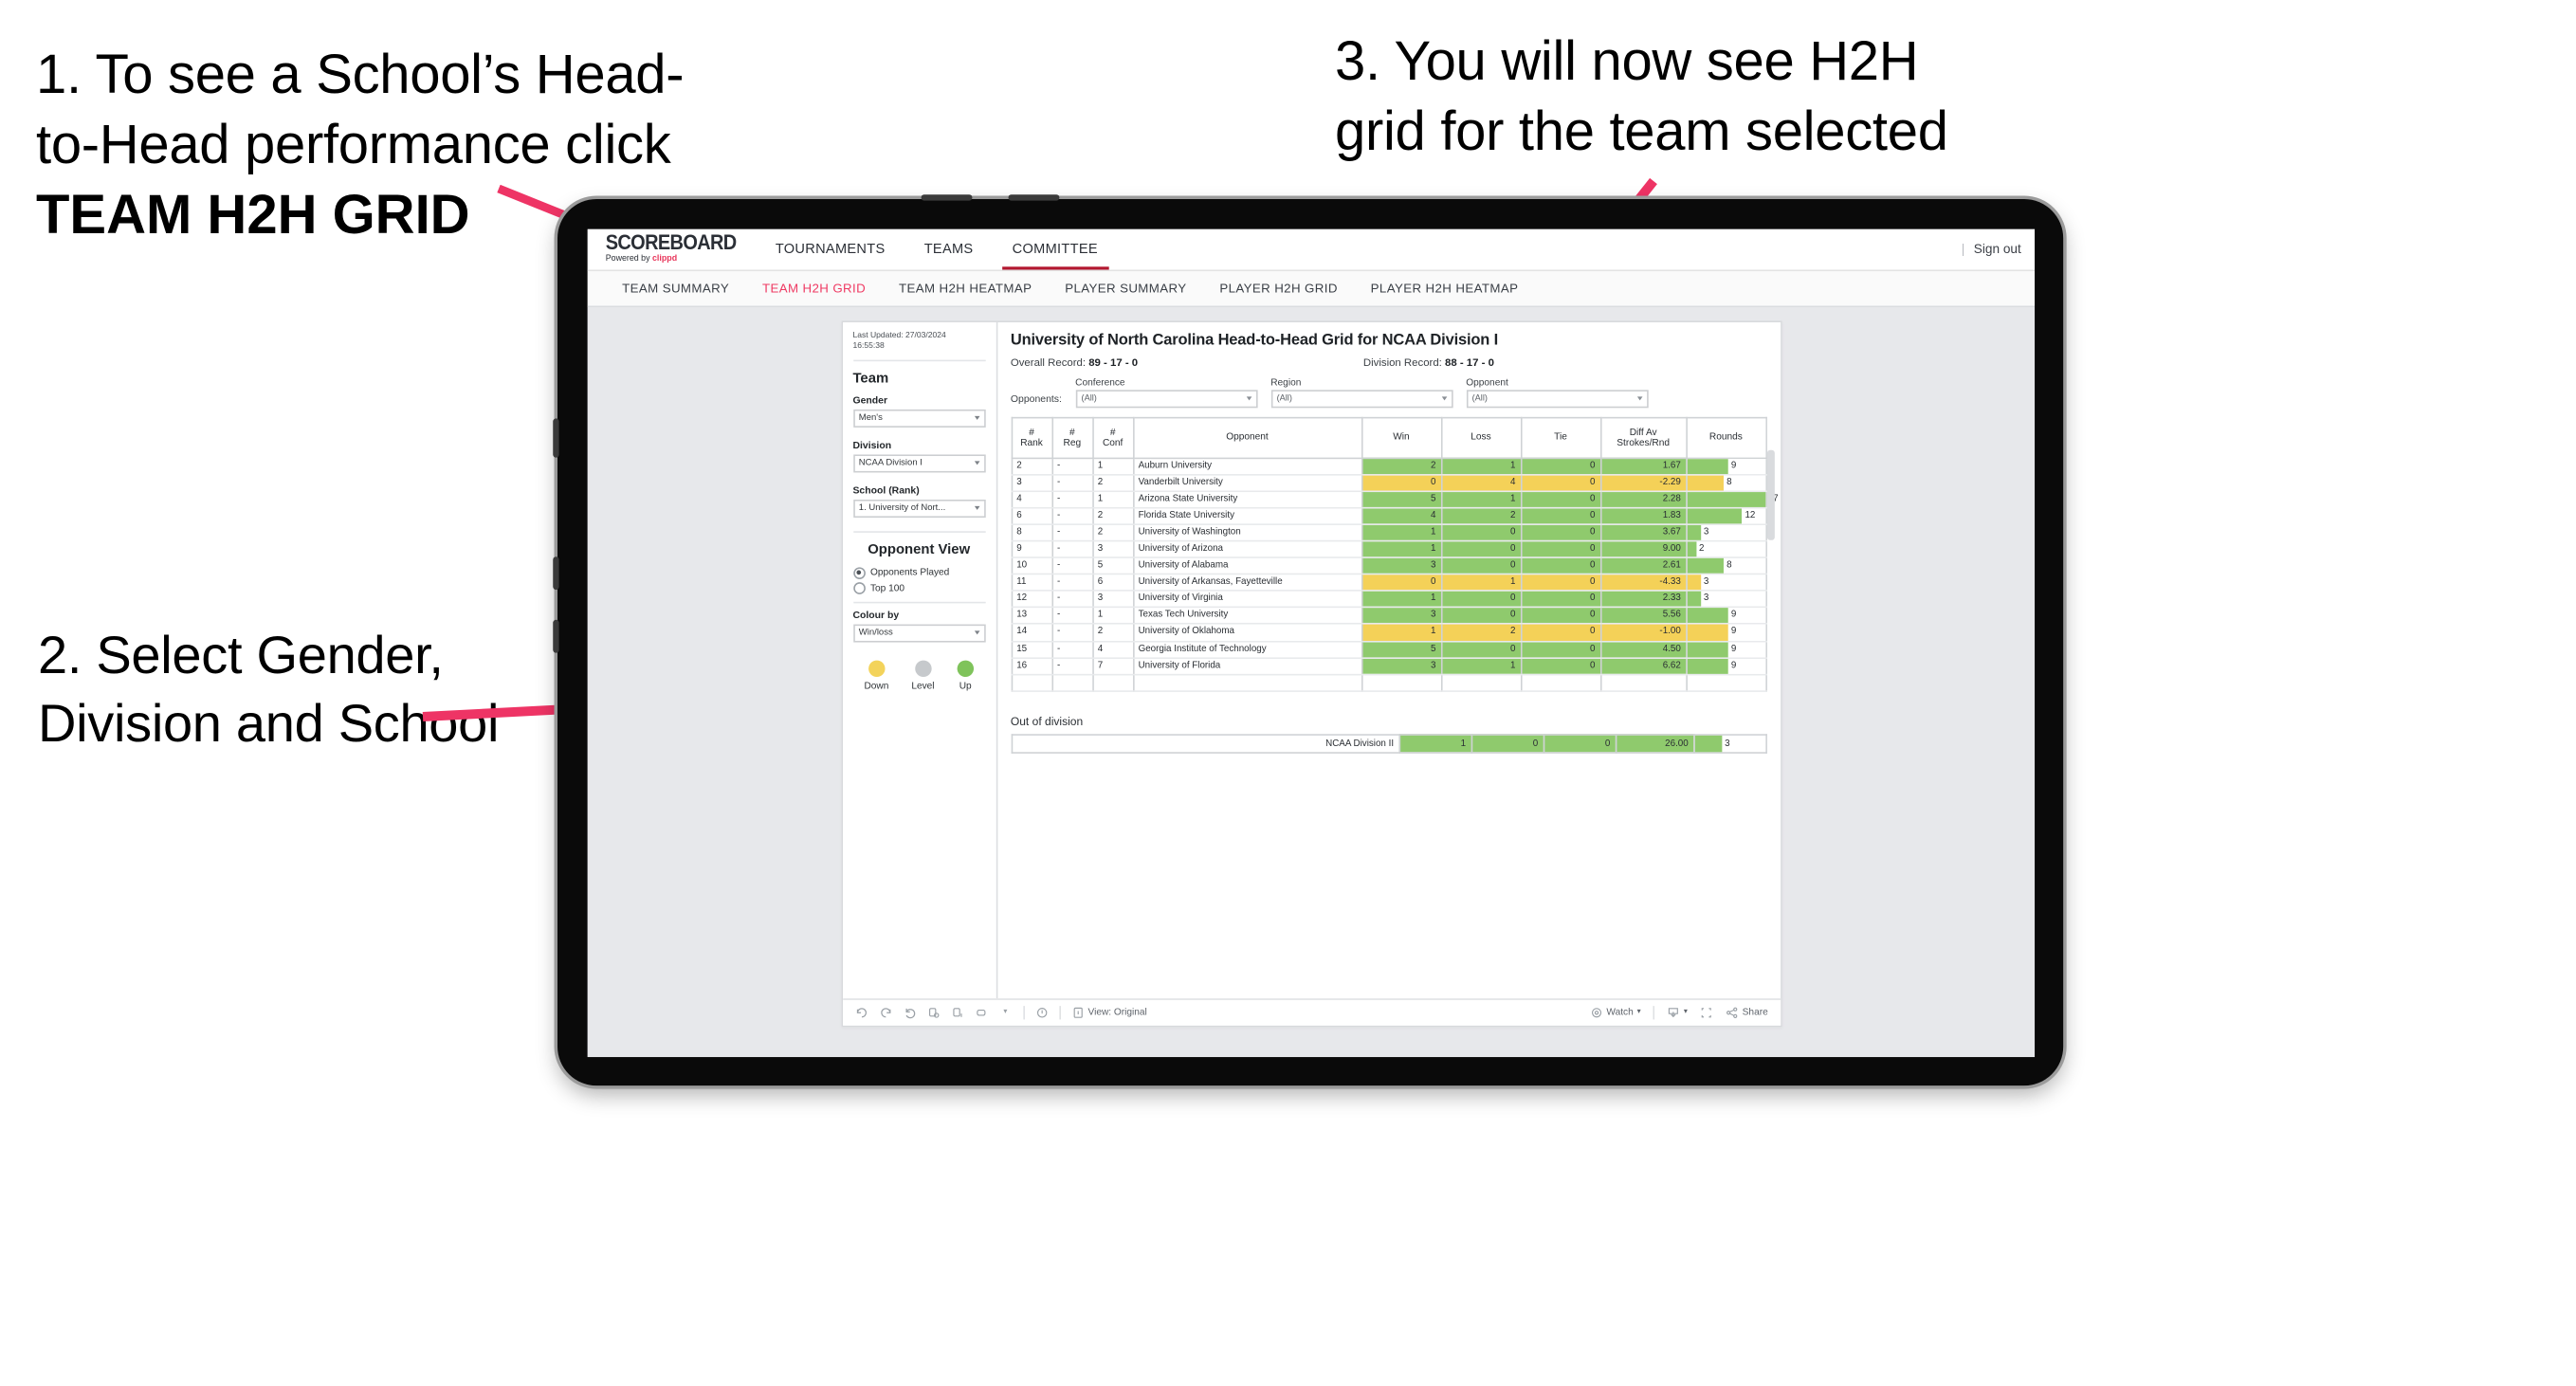  I want to click on pause-icon, so click(956, 1011).